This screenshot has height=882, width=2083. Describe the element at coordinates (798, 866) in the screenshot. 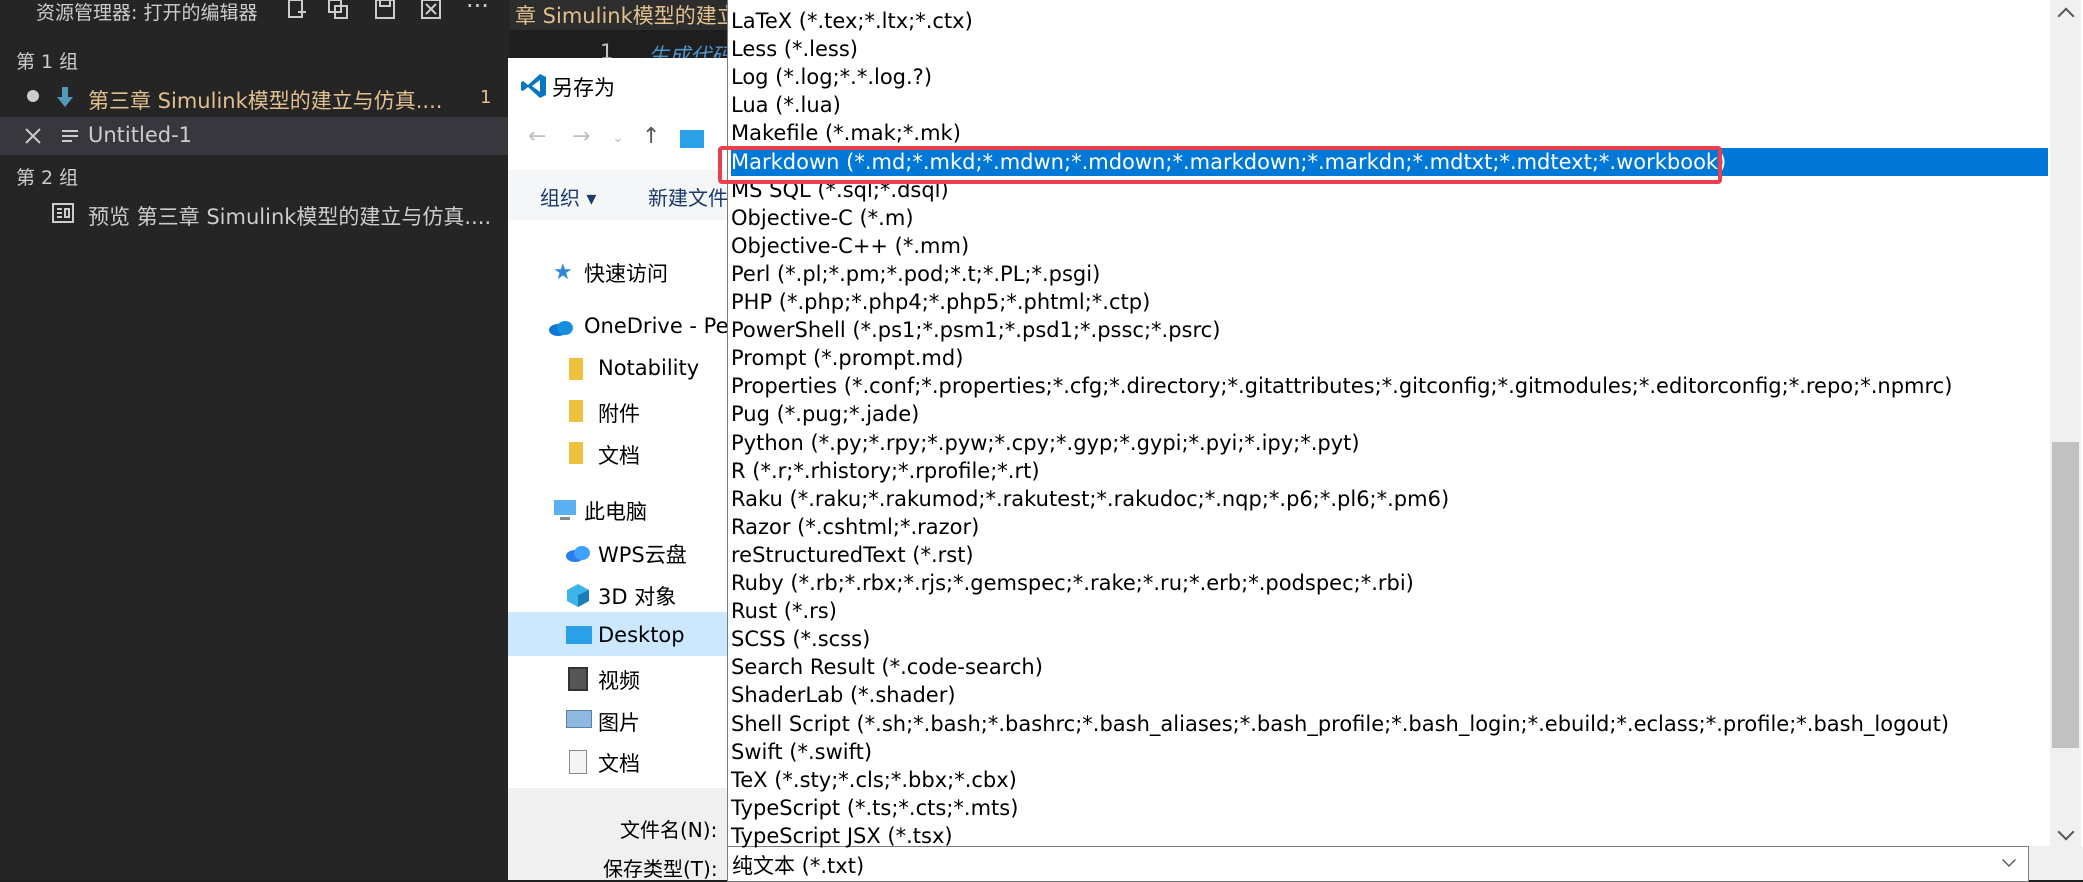

I see `savetype-value: 纯文本 (*.txt)` at that location.